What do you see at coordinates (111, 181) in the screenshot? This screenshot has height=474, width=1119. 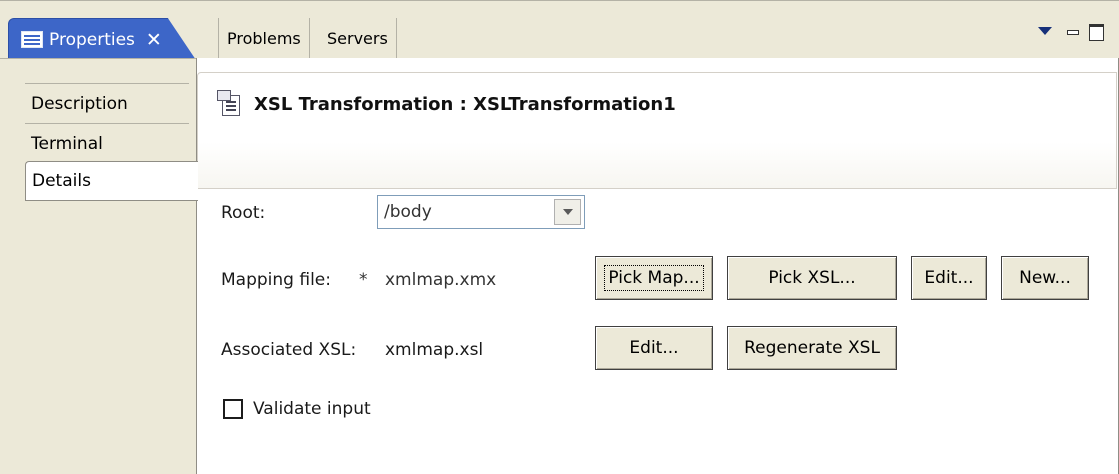 I see `side-tab-details: Details` at bounding box center [111, 181].